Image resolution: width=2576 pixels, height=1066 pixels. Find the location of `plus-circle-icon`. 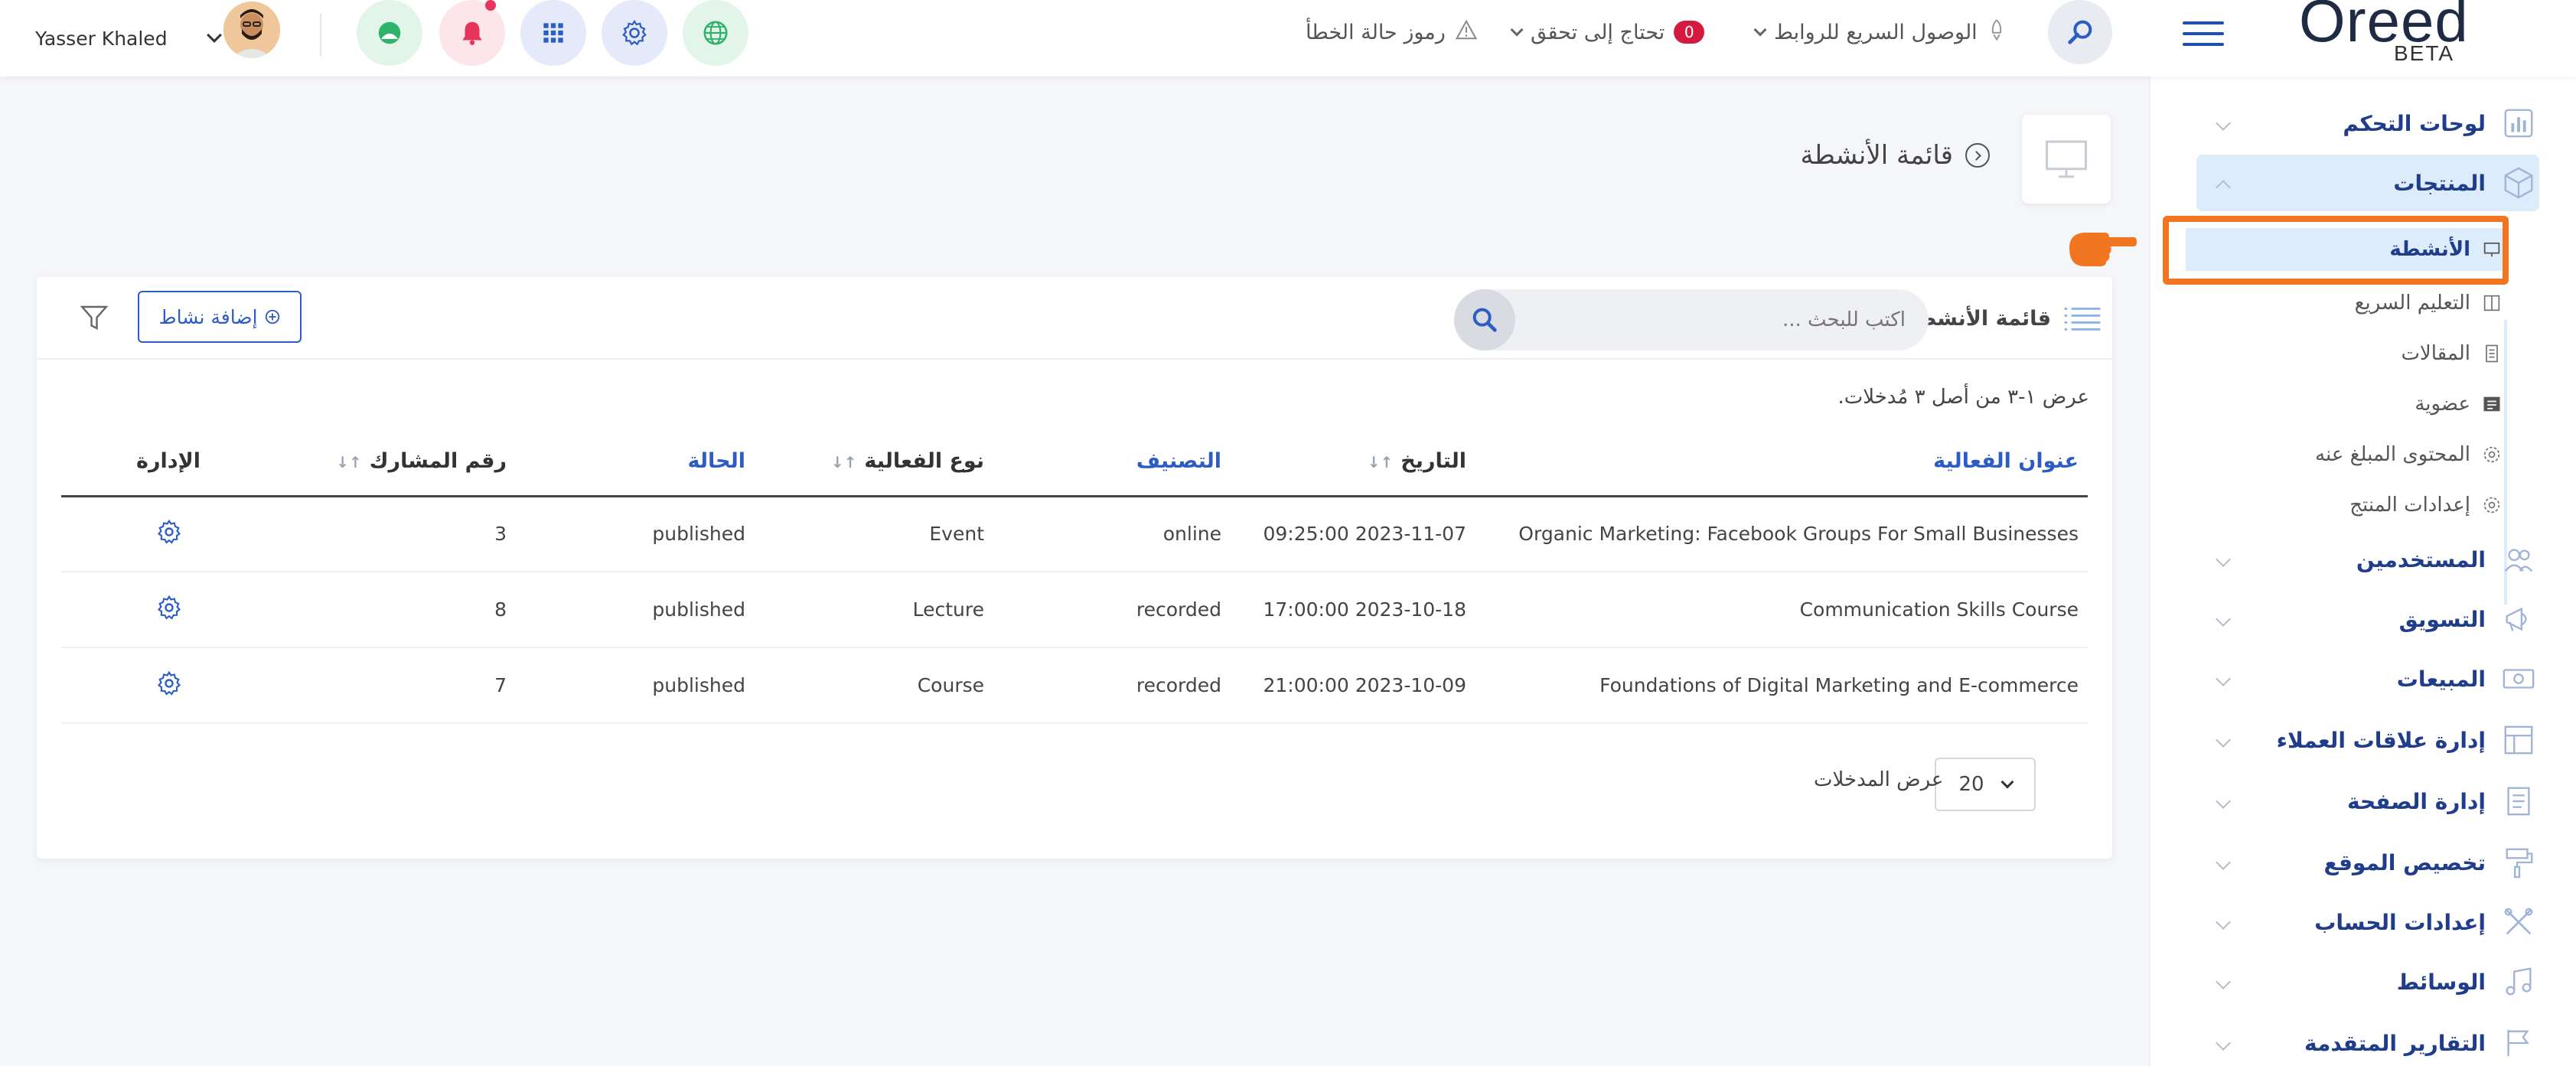

plus-circle-icon is located at coordinates (272, 317).